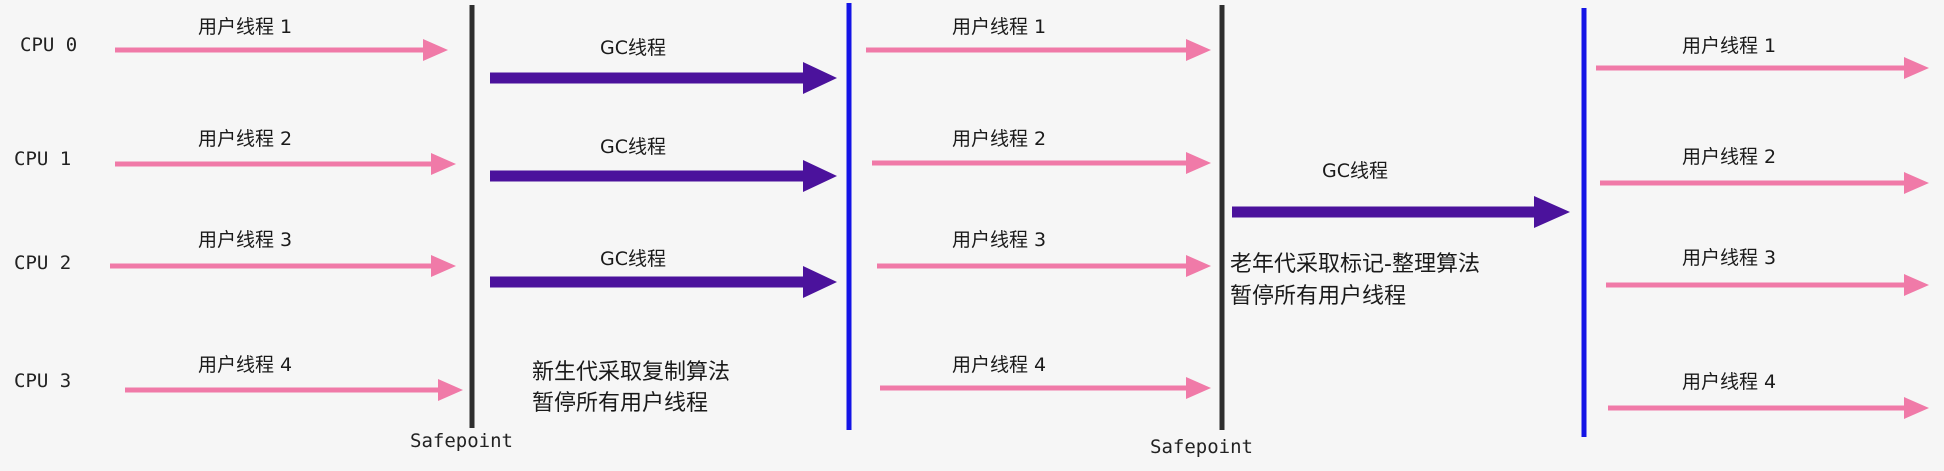  Describe the element at coordinates (1318, 296) in the screenshot. I see `old-gc-note-line2: 暂停所有用户线程` at that location.